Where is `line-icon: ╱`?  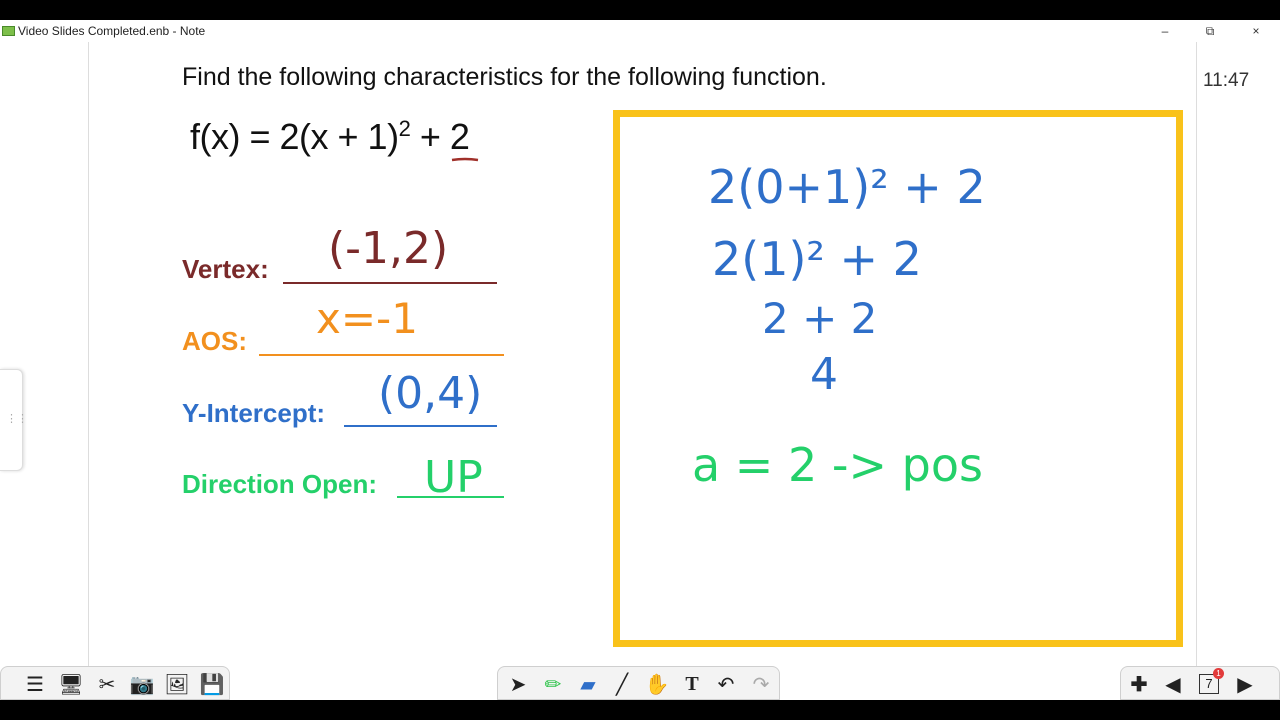 line-icon: ╱ is located at coordinates (622, 684).